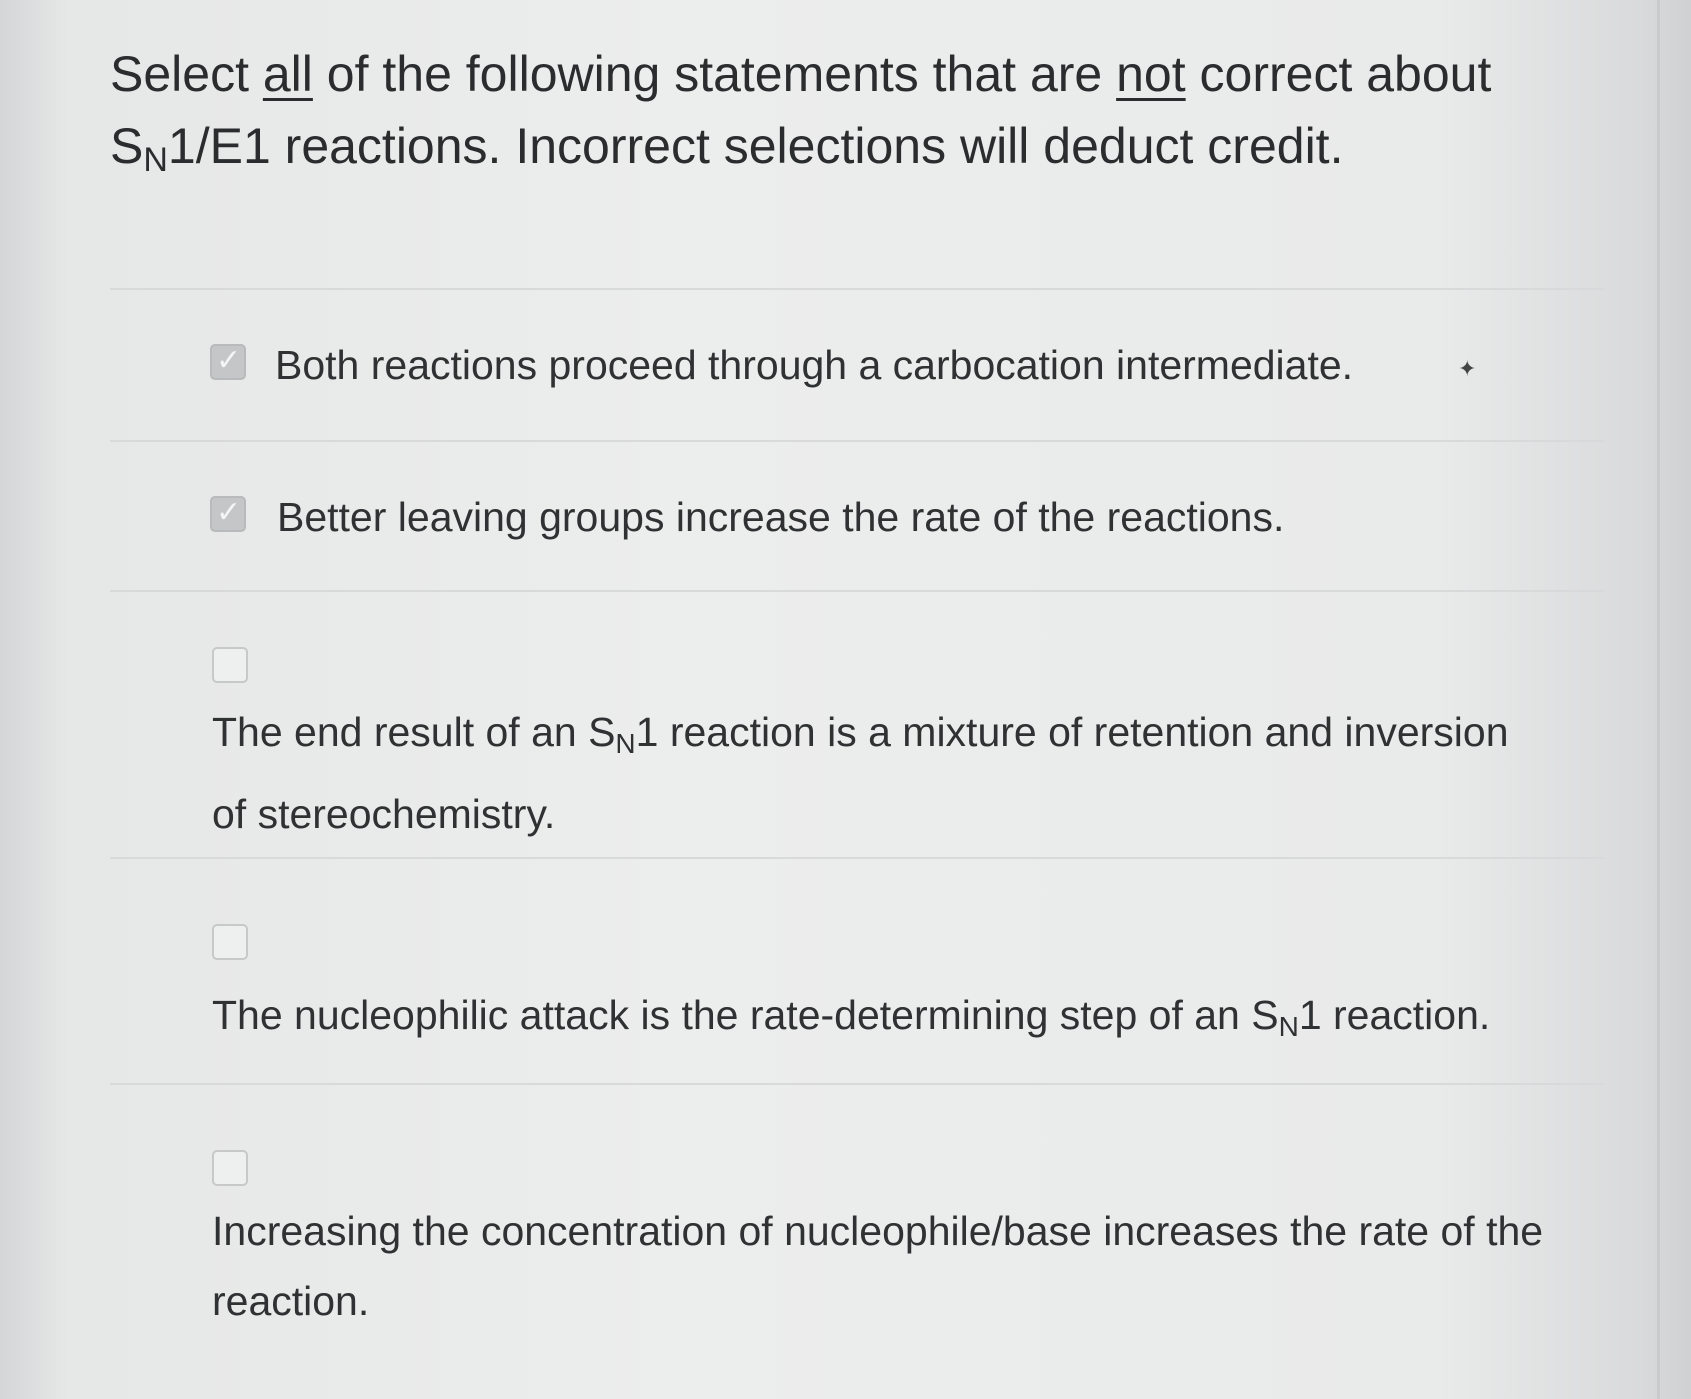 The width and height of the screenshot is (1691, 1399). I want to click on option-2-checkbox: ✓, so click(228, 513).